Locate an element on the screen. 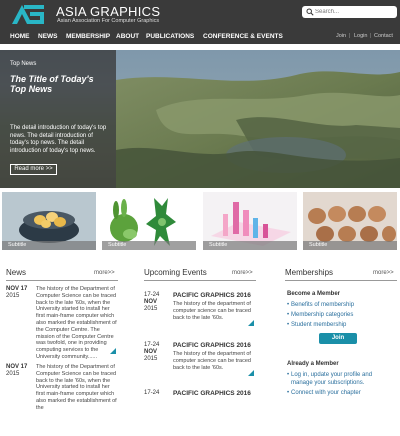  event-item: 17-24 PACIFIC GRAPHICS 2016 is located at coordinates (209, 413).